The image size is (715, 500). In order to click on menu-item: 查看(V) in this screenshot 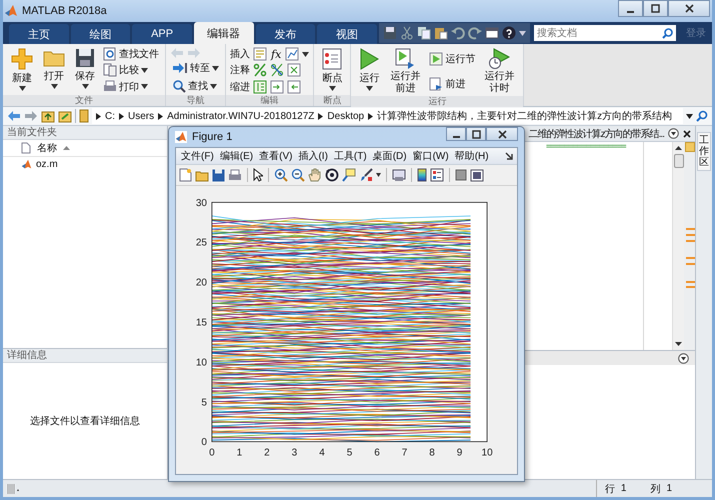, I will do `click(276, 156)`.